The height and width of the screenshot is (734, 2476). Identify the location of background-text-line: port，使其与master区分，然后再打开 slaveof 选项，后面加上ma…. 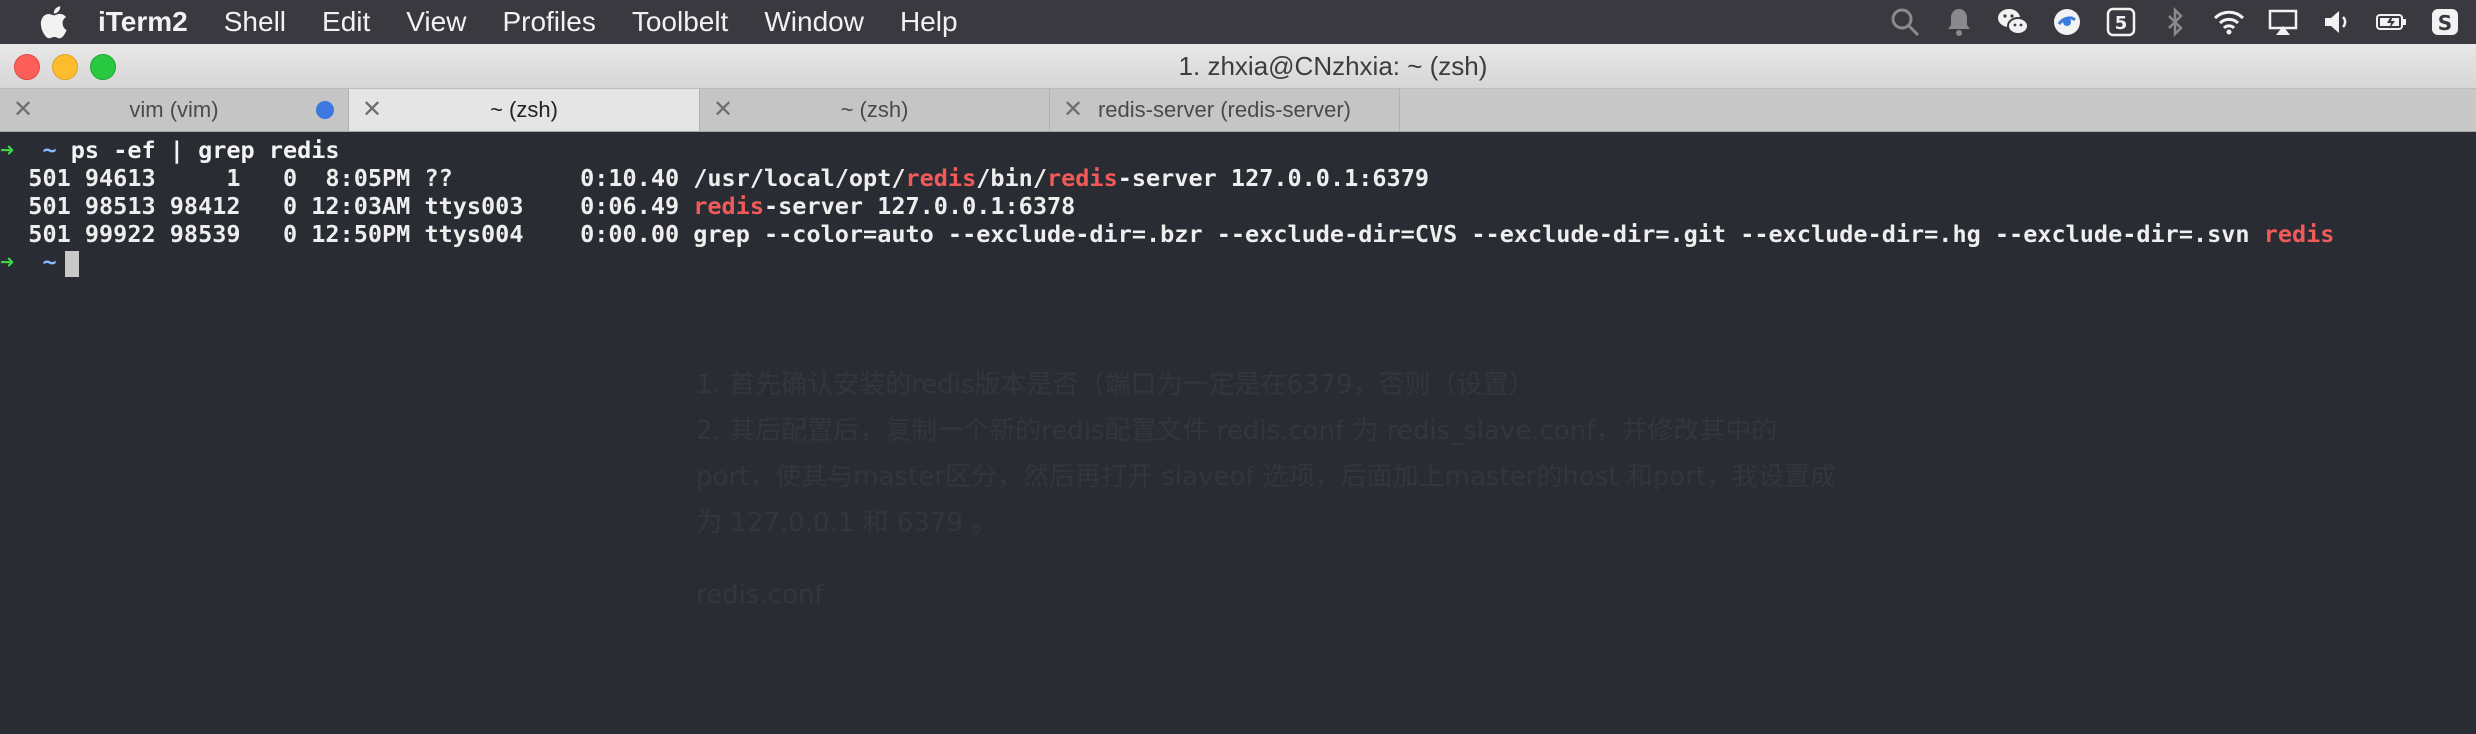
(1266, 477).